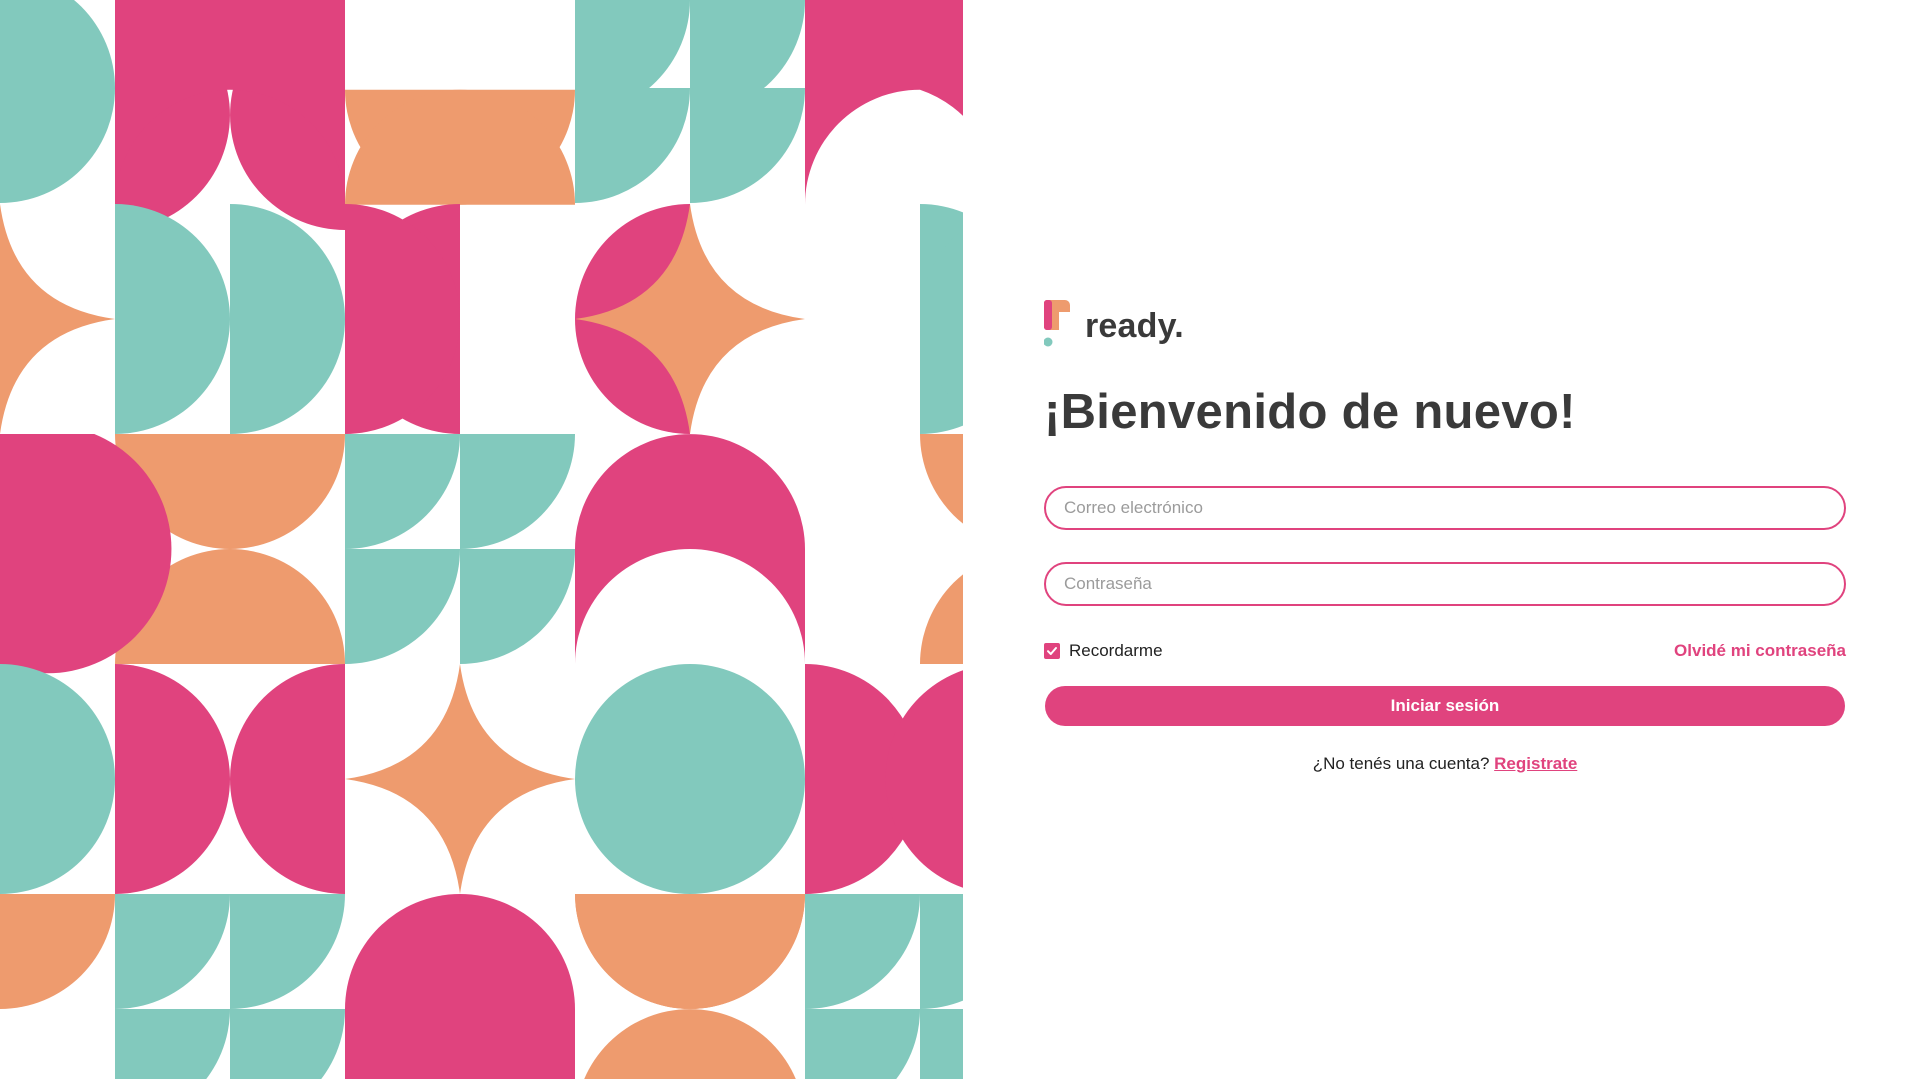 The height and width of the screenshot is (1079, 1919). I want to click on remember-me-toggle: Recordarme, so click(1103, 651).